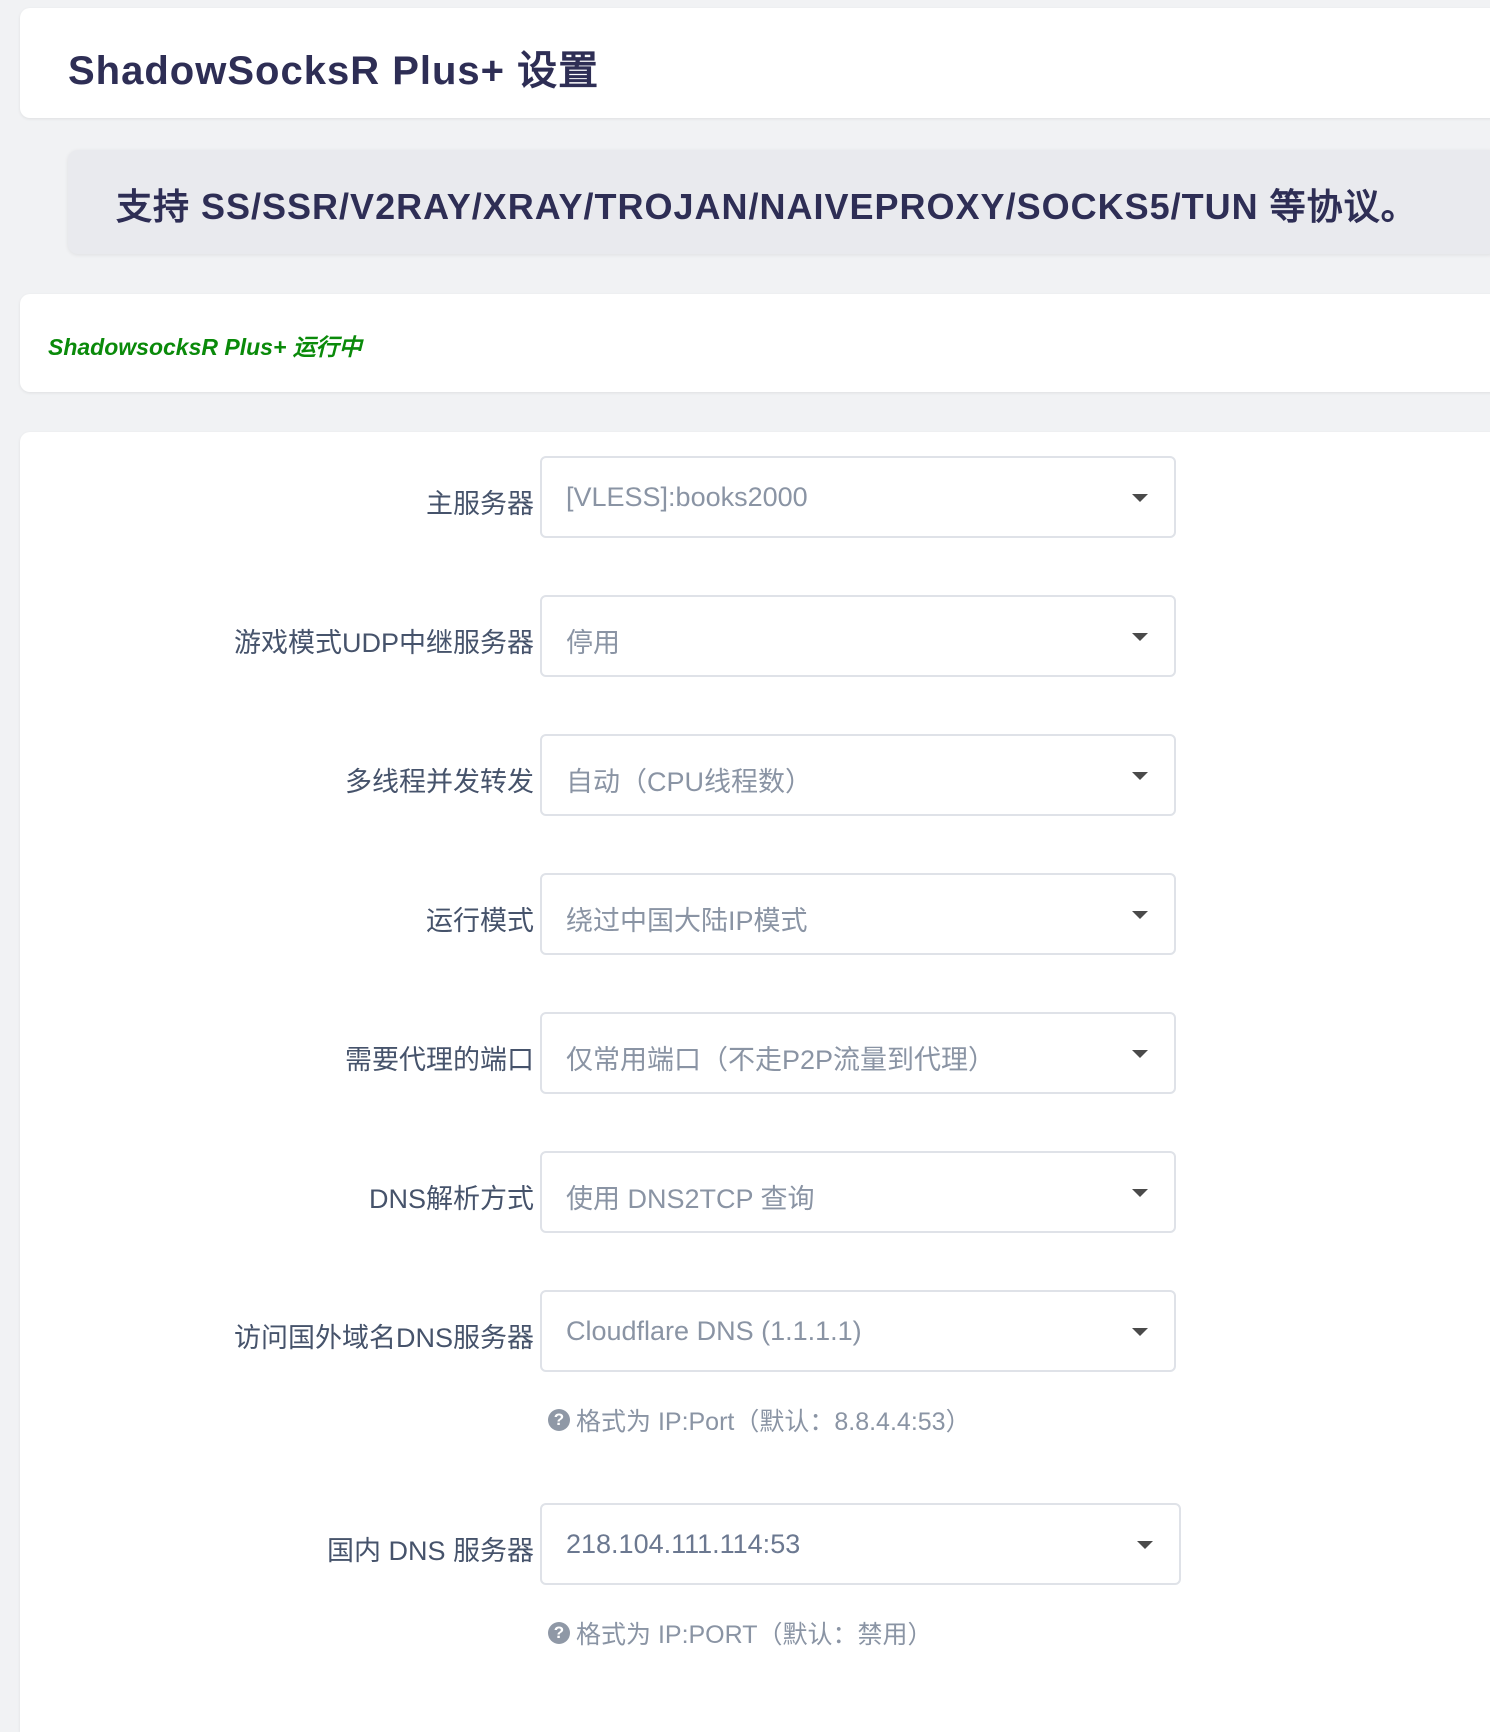 The height and width of the screenshot is (1732, 1490). I want to click on foreign-dns-select: Cloudflare DNS (1.1.1.1), so click(858, 1331).